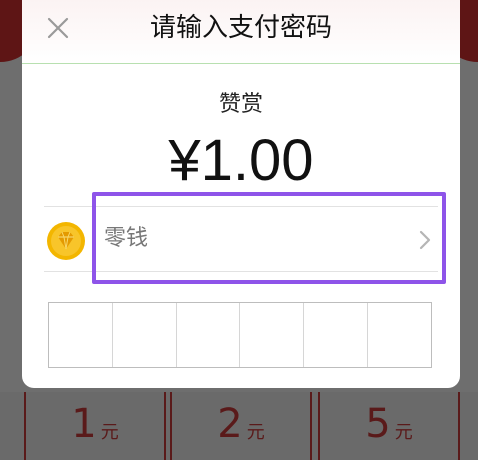 This screenshot has width=478, height=460. I want to click on amount-option-2: 2 元, so click(241, 426).